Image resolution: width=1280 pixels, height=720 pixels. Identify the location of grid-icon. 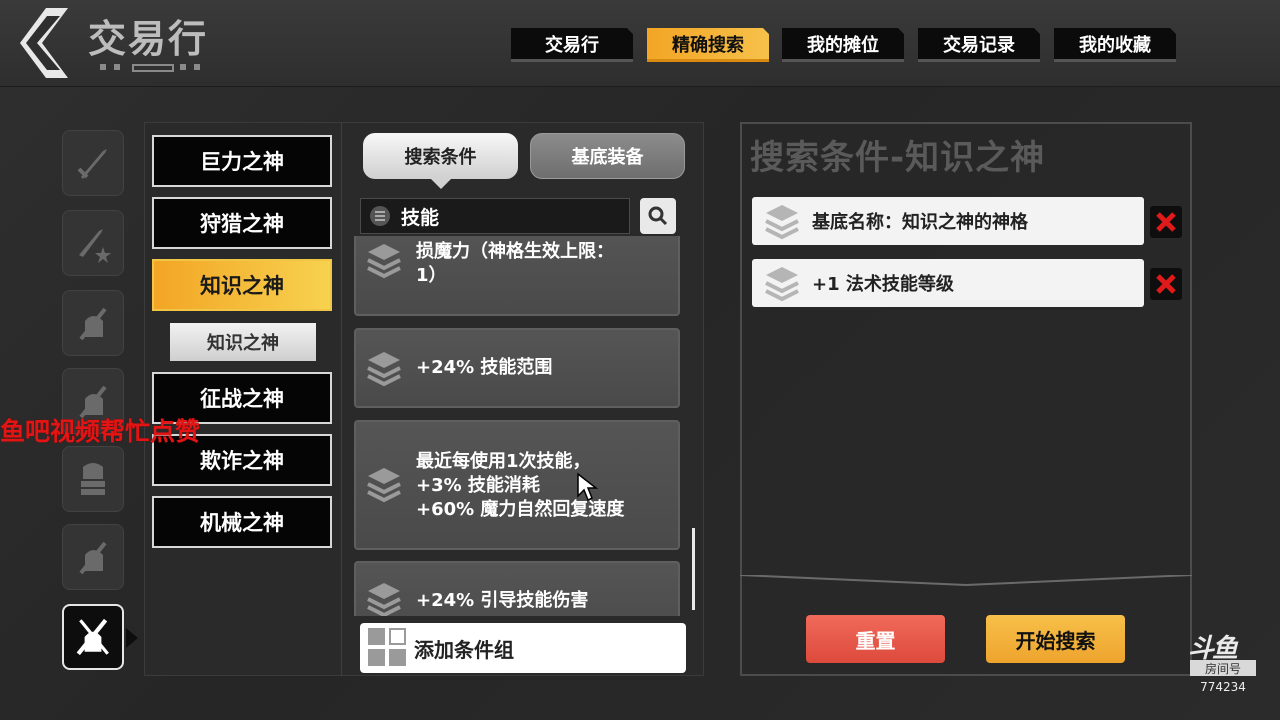
(388, 648).